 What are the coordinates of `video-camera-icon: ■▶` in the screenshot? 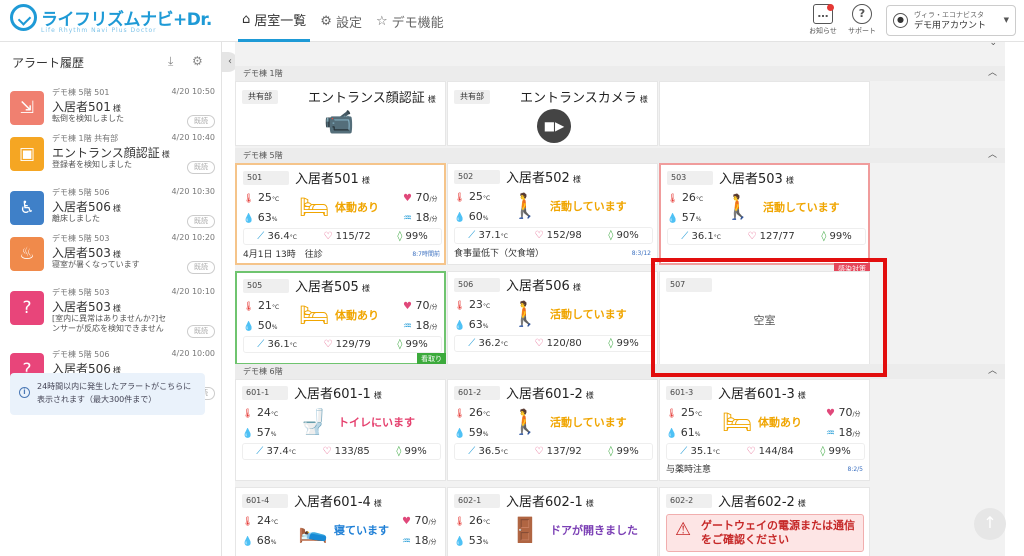 It's located at (554, 126).